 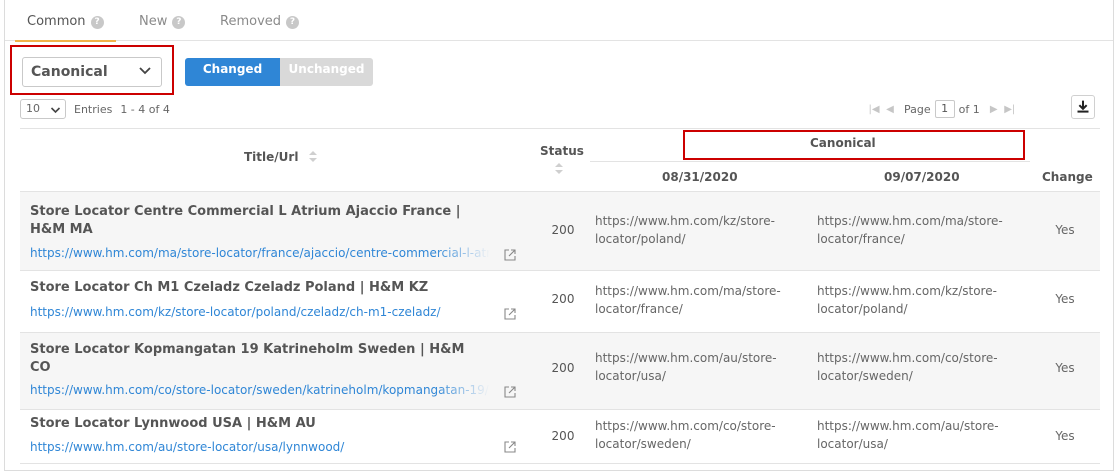 What do you see at coordinates (56, 21) in the screenshot?
I see `tab-common-label: Common` at bounding box center [56, 21].